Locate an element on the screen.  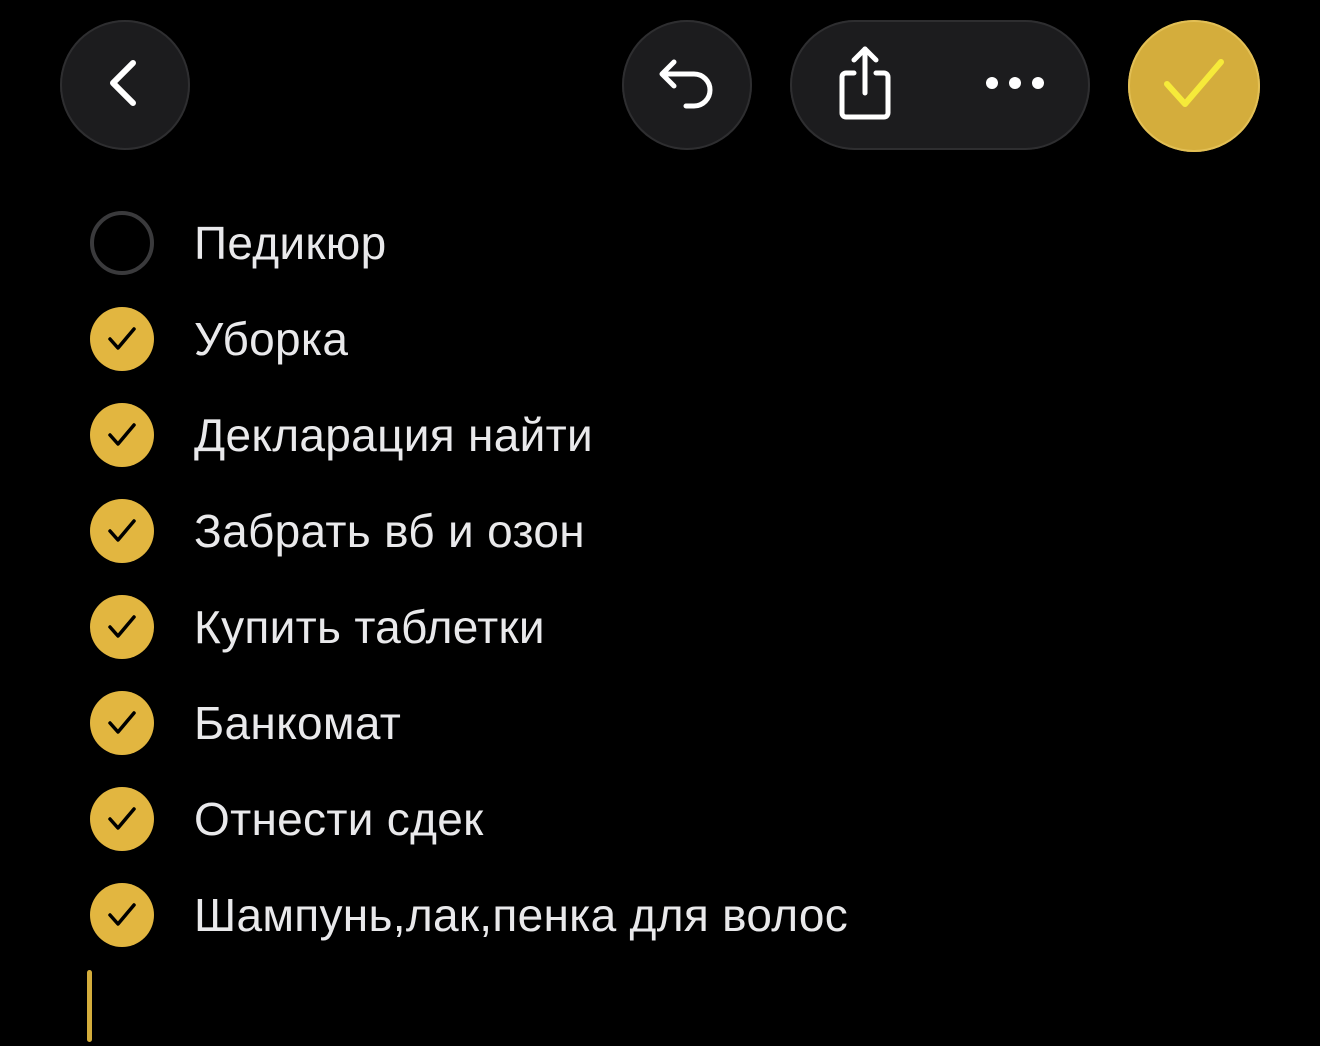
actions-pill is located at coordinates (940, 85).